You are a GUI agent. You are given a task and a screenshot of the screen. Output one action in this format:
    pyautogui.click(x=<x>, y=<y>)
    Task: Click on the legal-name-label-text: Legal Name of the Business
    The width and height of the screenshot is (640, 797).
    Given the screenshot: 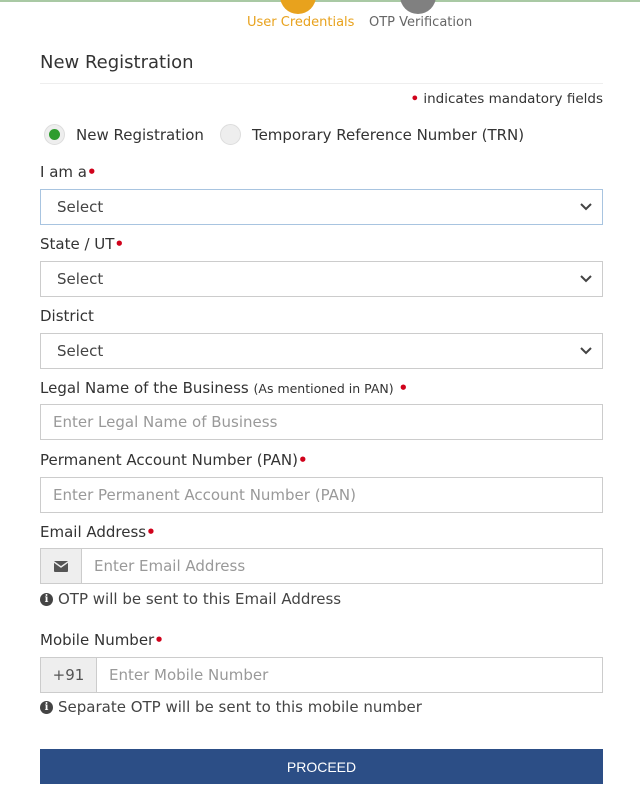 What is the action you would take?
    pyautogui.click(x=144, y=388)
    